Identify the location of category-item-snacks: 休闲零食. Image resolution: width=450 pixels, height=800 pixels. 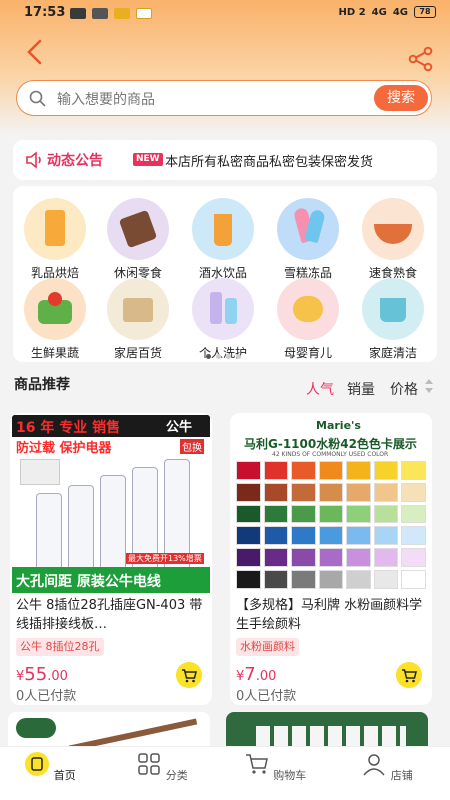
(138, 239).